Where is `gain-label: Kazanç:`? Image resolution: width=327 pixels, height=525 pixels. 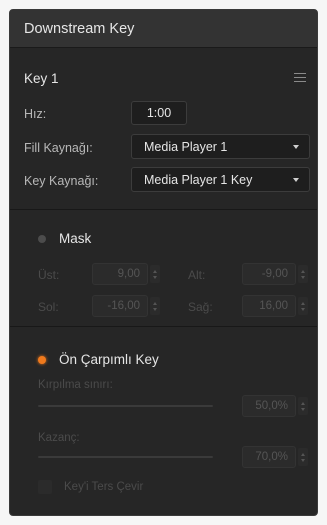 gain-label: Kazanç: is located at coordinates (59, 438).